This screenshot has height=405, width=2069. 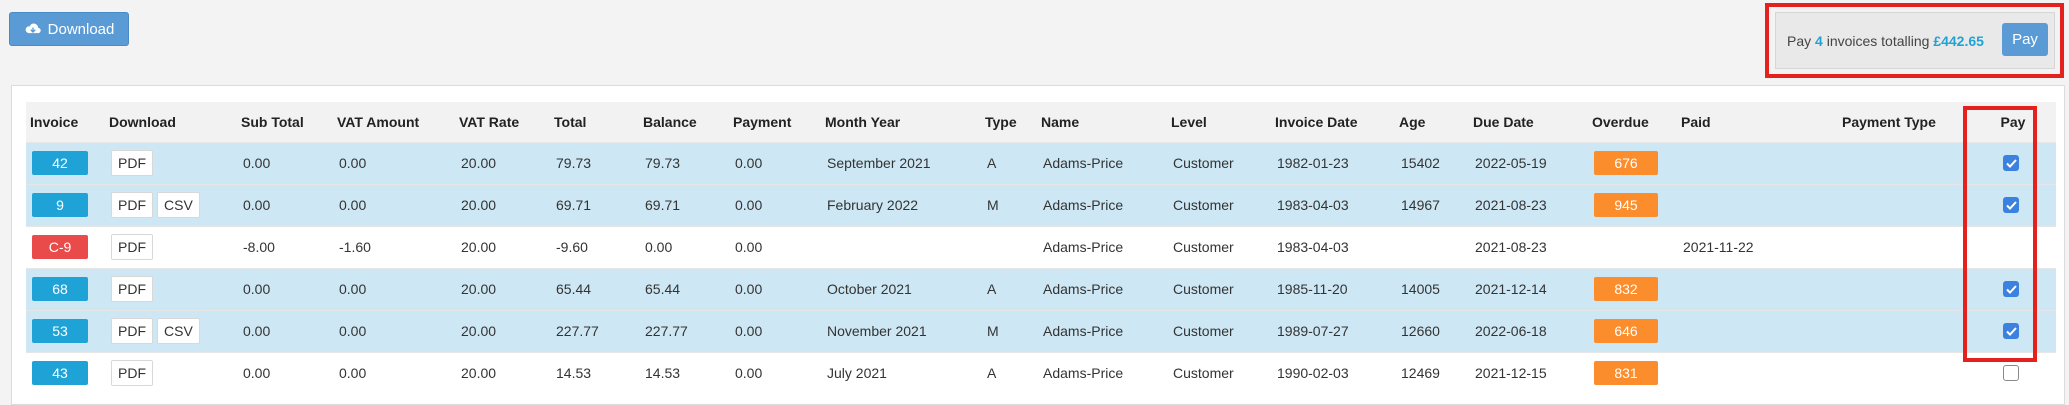 I want to click on cell-invoice: 9, so click(x=65, y=205).